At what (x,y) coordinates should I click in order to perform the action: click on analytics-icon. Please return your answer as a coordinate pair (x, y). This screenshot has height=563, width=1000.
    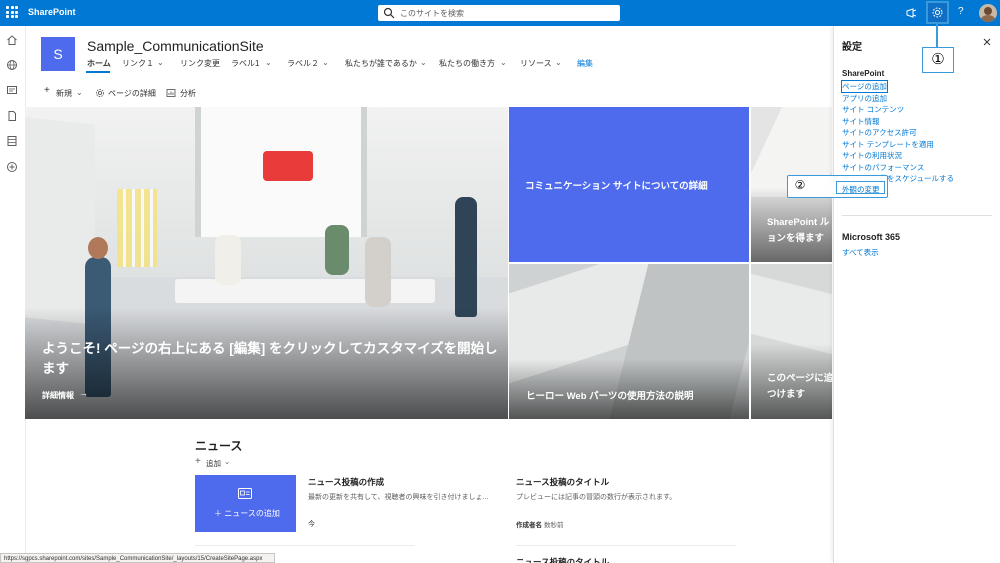
    Looking at the image, I should click on (171, 93).